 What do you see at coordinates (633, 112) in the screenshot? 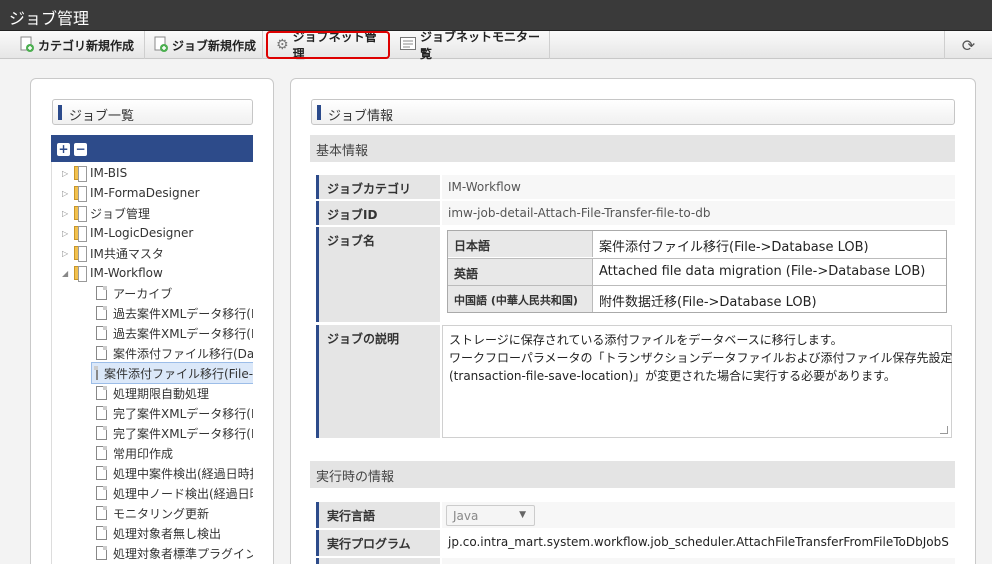
I see `job-info-heading: ジョブ情報` at bounding box center [633, 112].